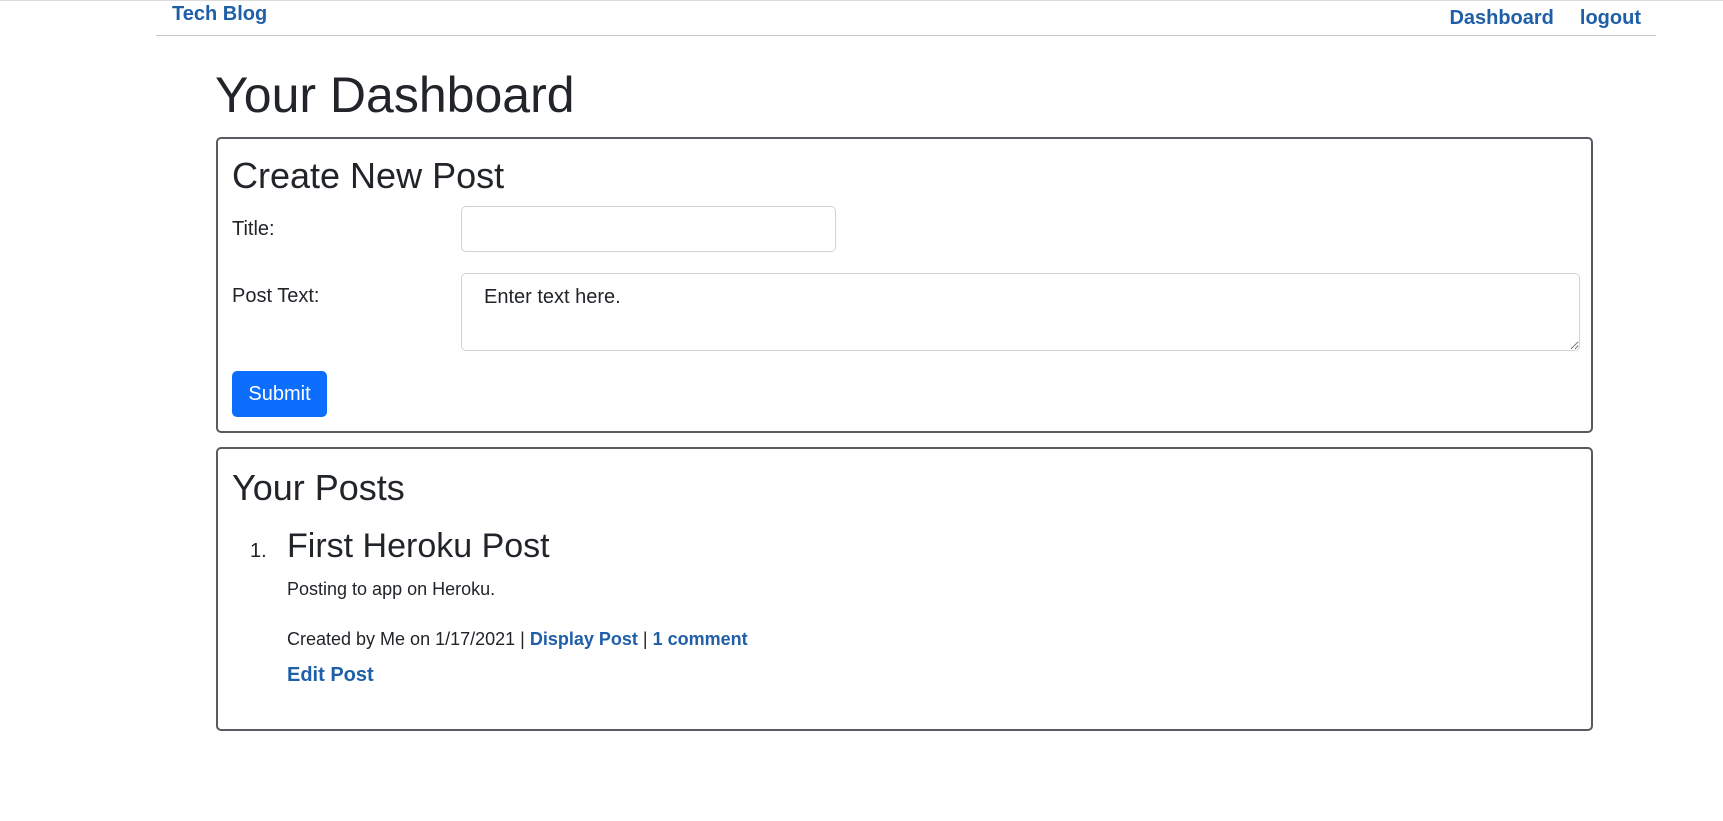 The height and width of the screenshot is (821, 1723). Describe the element at coordinates (391, 589) in the screenshot. I see `post-body: Posting to app on Heroku.` at that location.